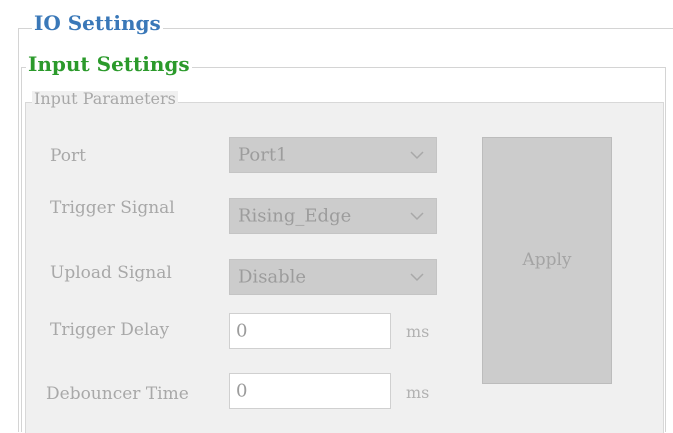  I want to click on trigger-signal-select-value: Rising_Edge, so click(295, 216).